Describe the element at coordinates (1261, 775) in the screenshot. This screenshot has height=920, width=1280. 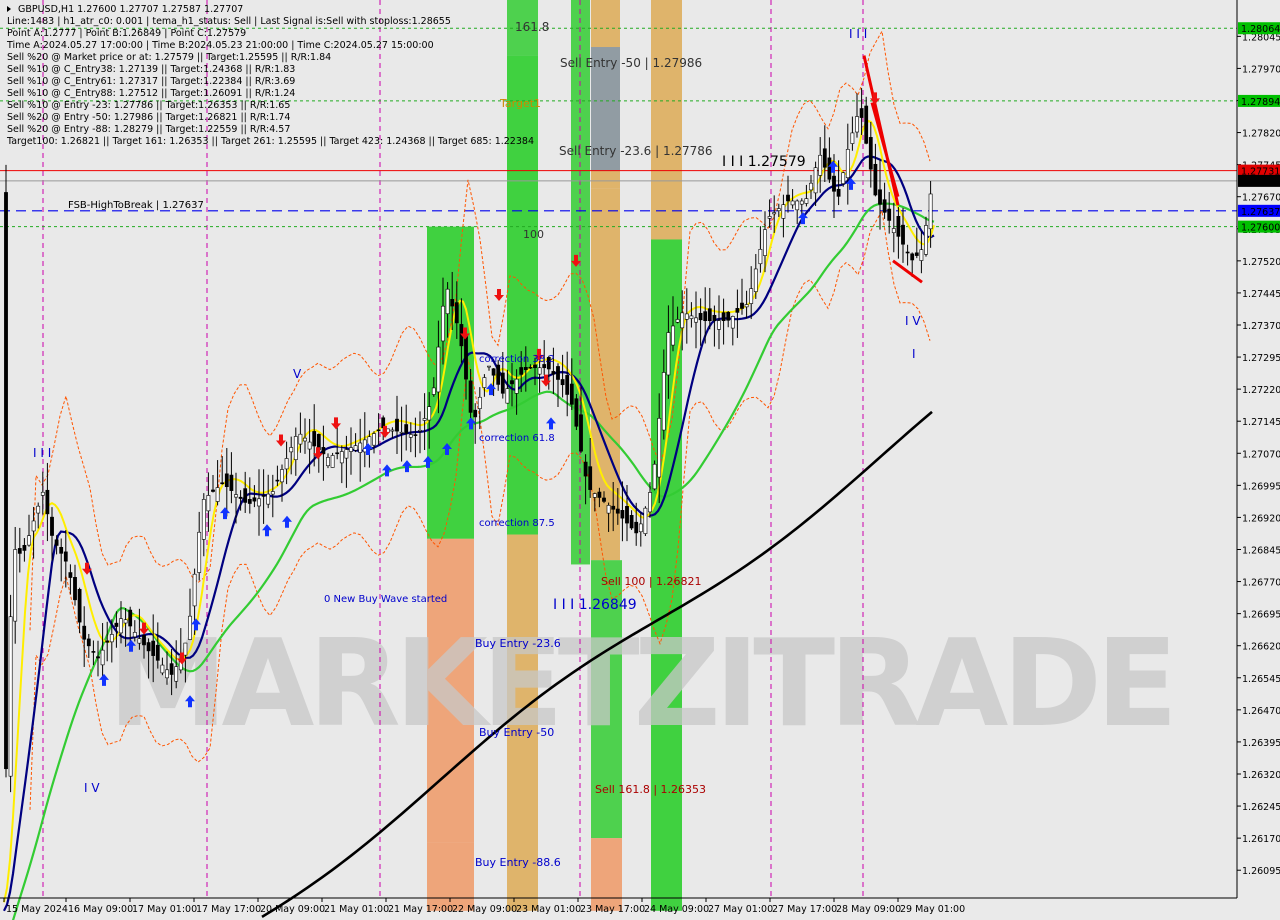
I see `y-tick-label-23: 1.26320` at that location.